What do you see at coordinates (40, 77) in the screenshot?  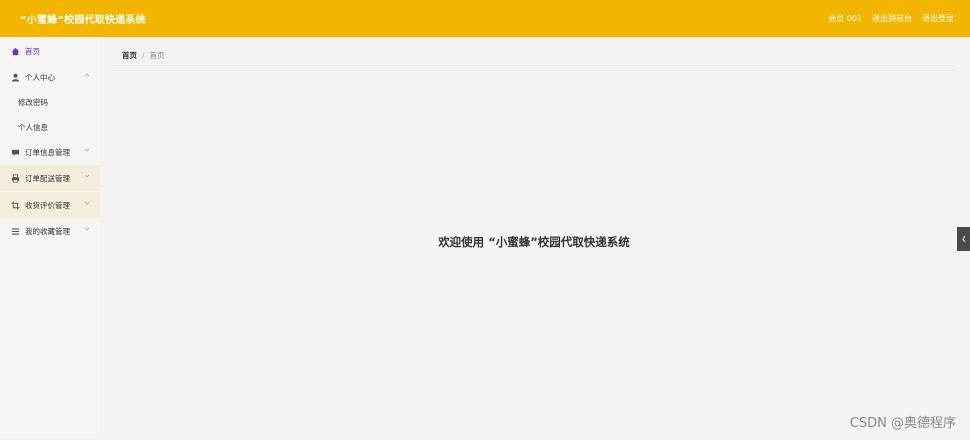 I see `sidebar-item-label: 个人中心` at bounding box center [40, 77].